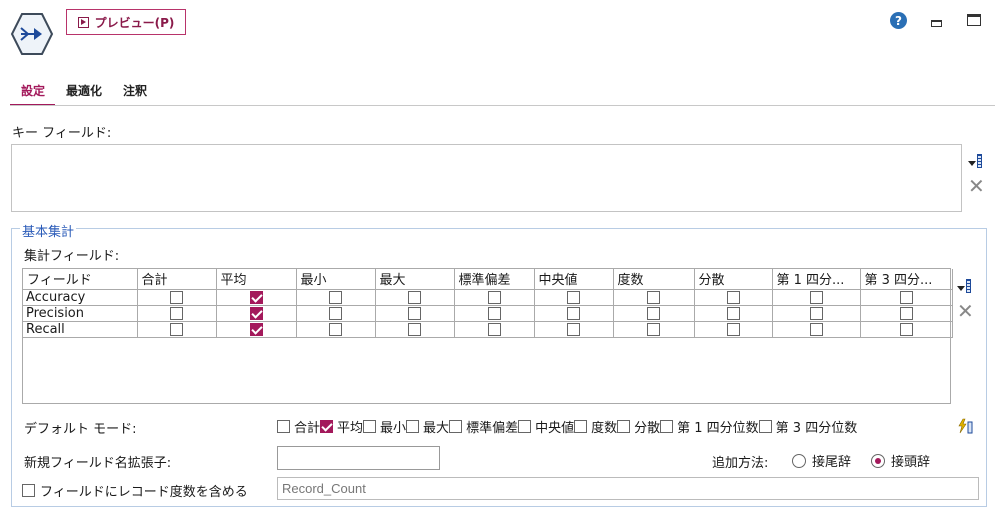  Describe the element at coordinates (350, 428) in the screenshot. I see `default-mode-label-text: 平均` at that location.